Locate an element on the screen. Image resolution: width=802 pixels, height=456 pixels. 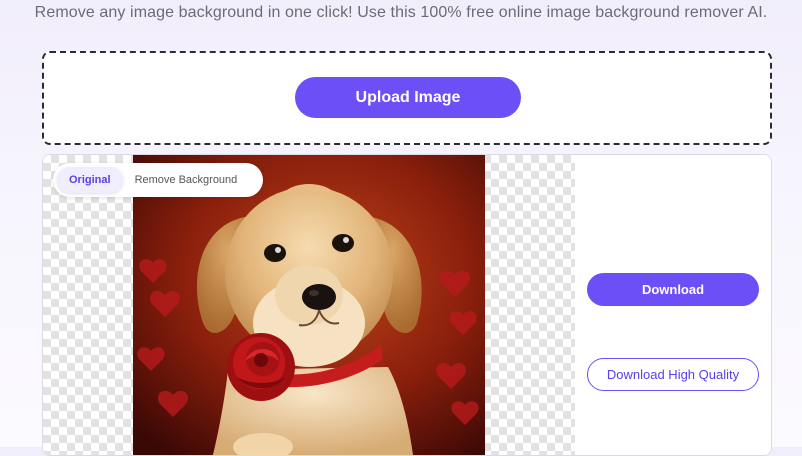
upload-image-button: Upload Image is located at coordinates (408, 97).